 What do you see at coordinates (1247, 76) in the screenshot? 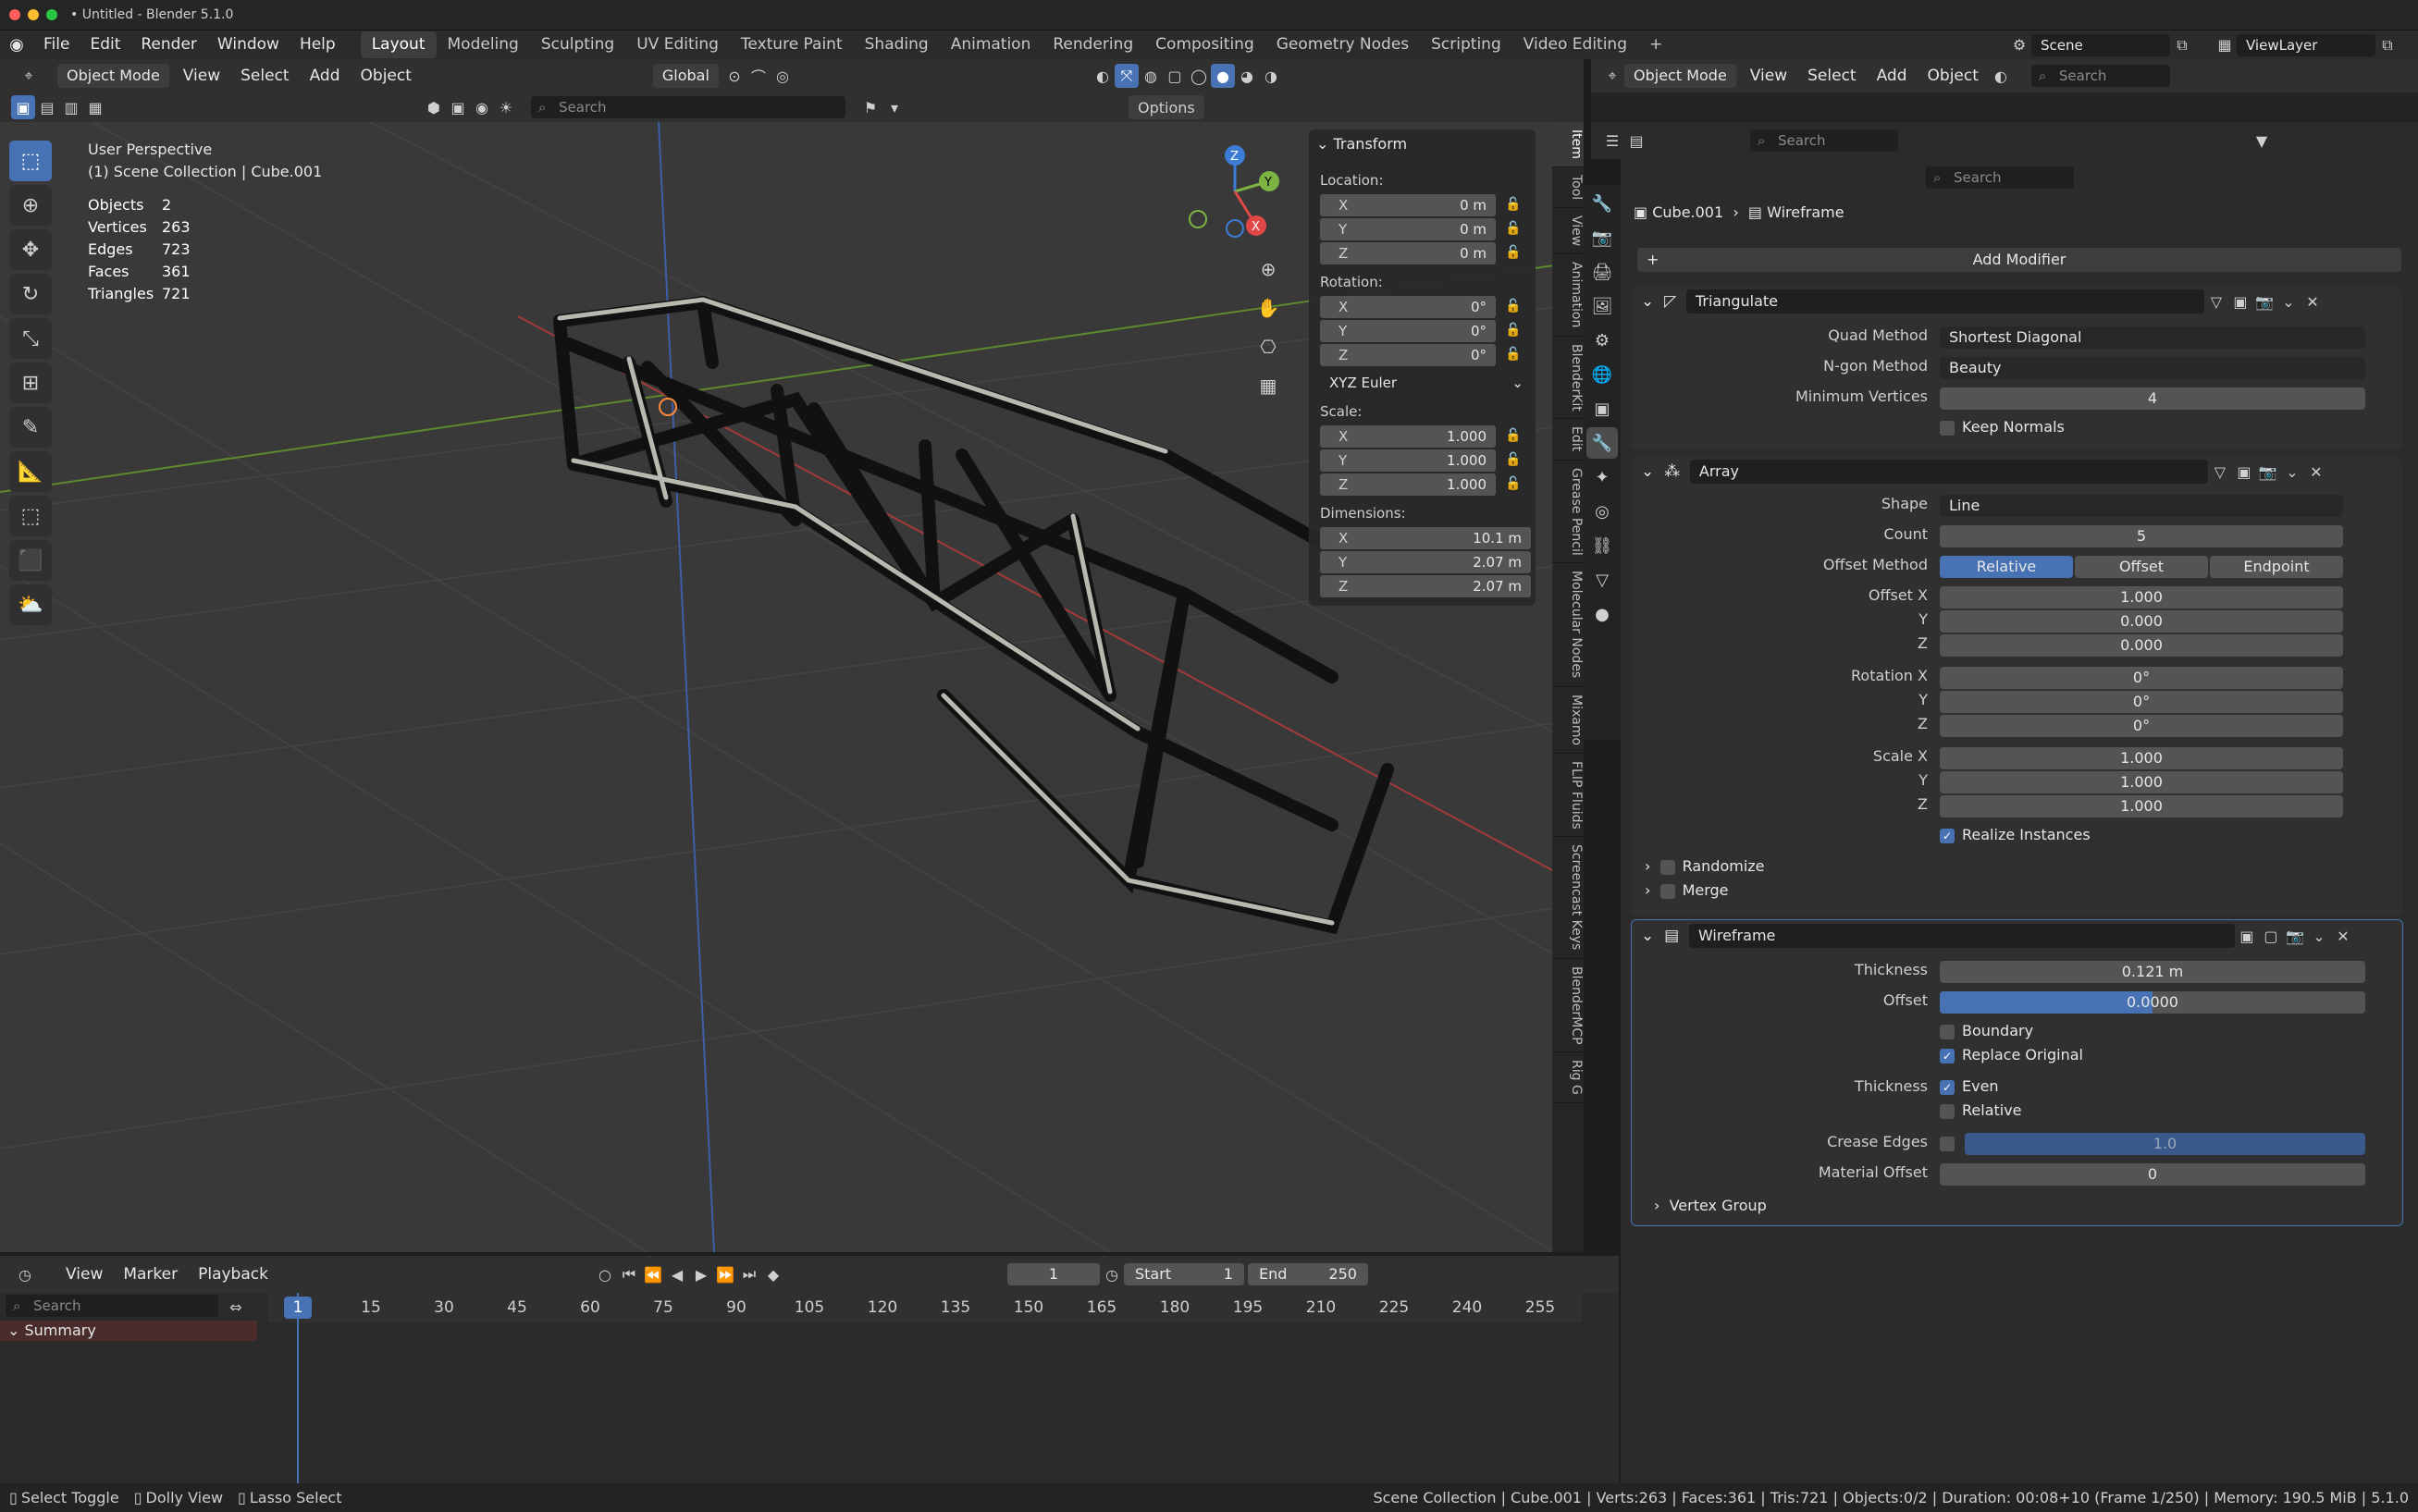
I see `material-shading-icon: ◕` at bounding box center [1247, 76].